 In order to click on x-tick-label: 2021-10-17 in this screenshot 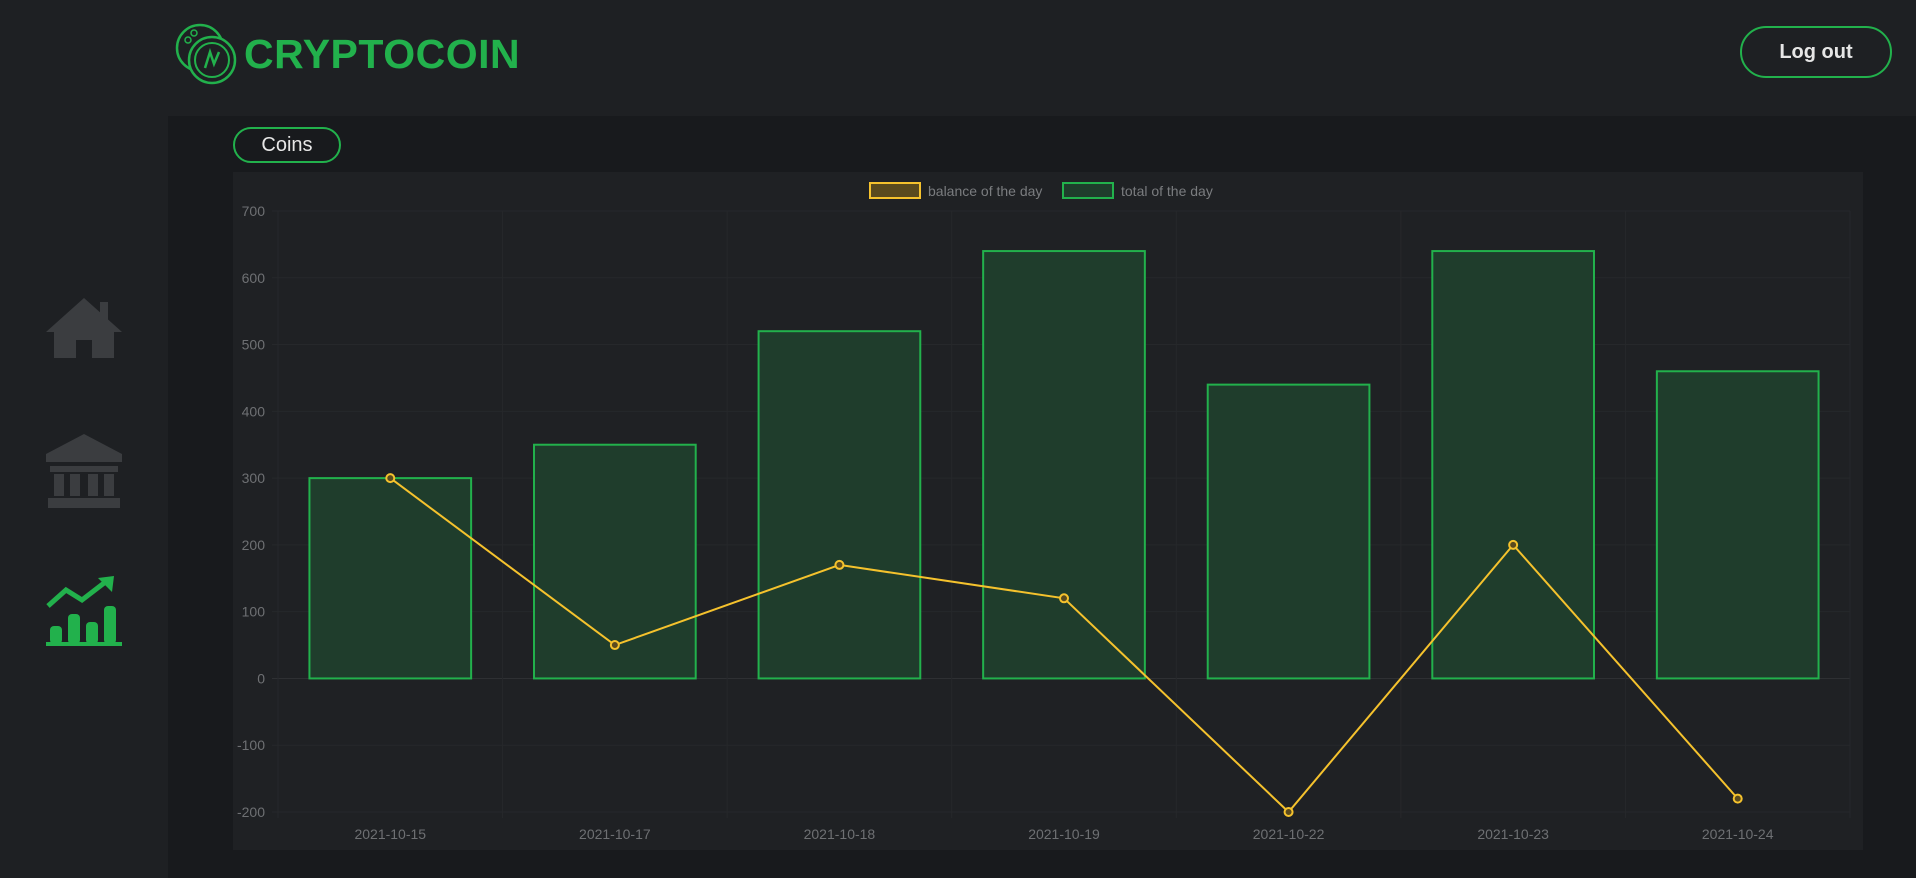, I will do `click(615, 834)`.